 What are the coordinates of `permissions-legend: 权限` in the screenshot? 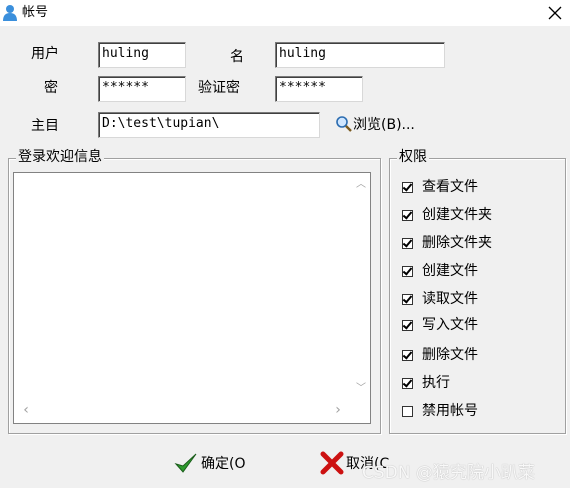 It's located at (413, 157).